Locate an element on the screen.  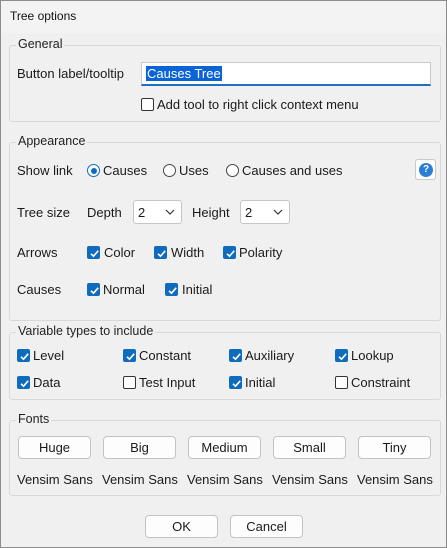
var-constant-checkbox is located at coordinates (129, 355).